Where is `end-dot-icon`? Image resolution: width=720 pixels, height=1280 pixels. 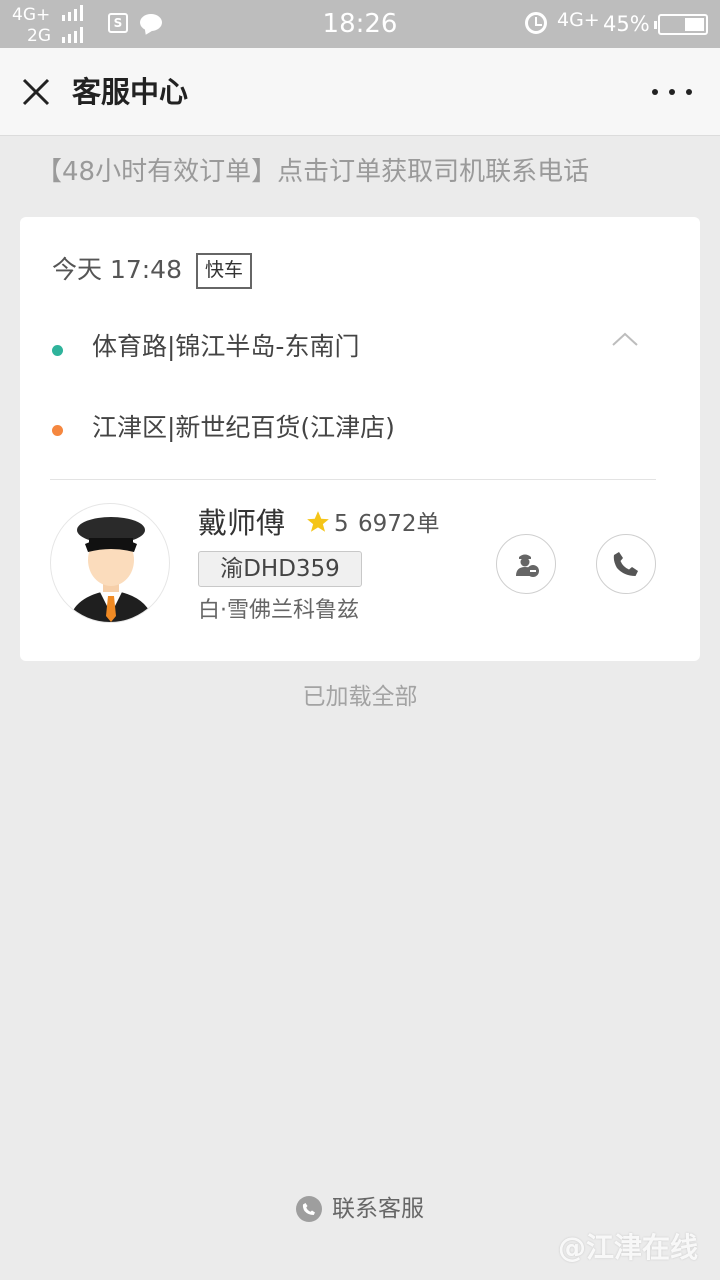
end-dot-icon is located at coordinates (57, 430).